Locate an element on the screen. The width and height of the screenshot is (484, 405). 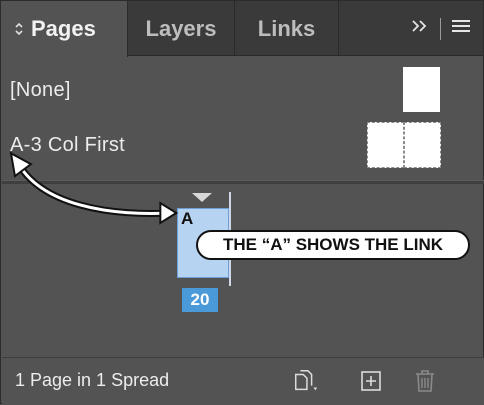
tab-layers: Layers is located at coordinates (181, 28).